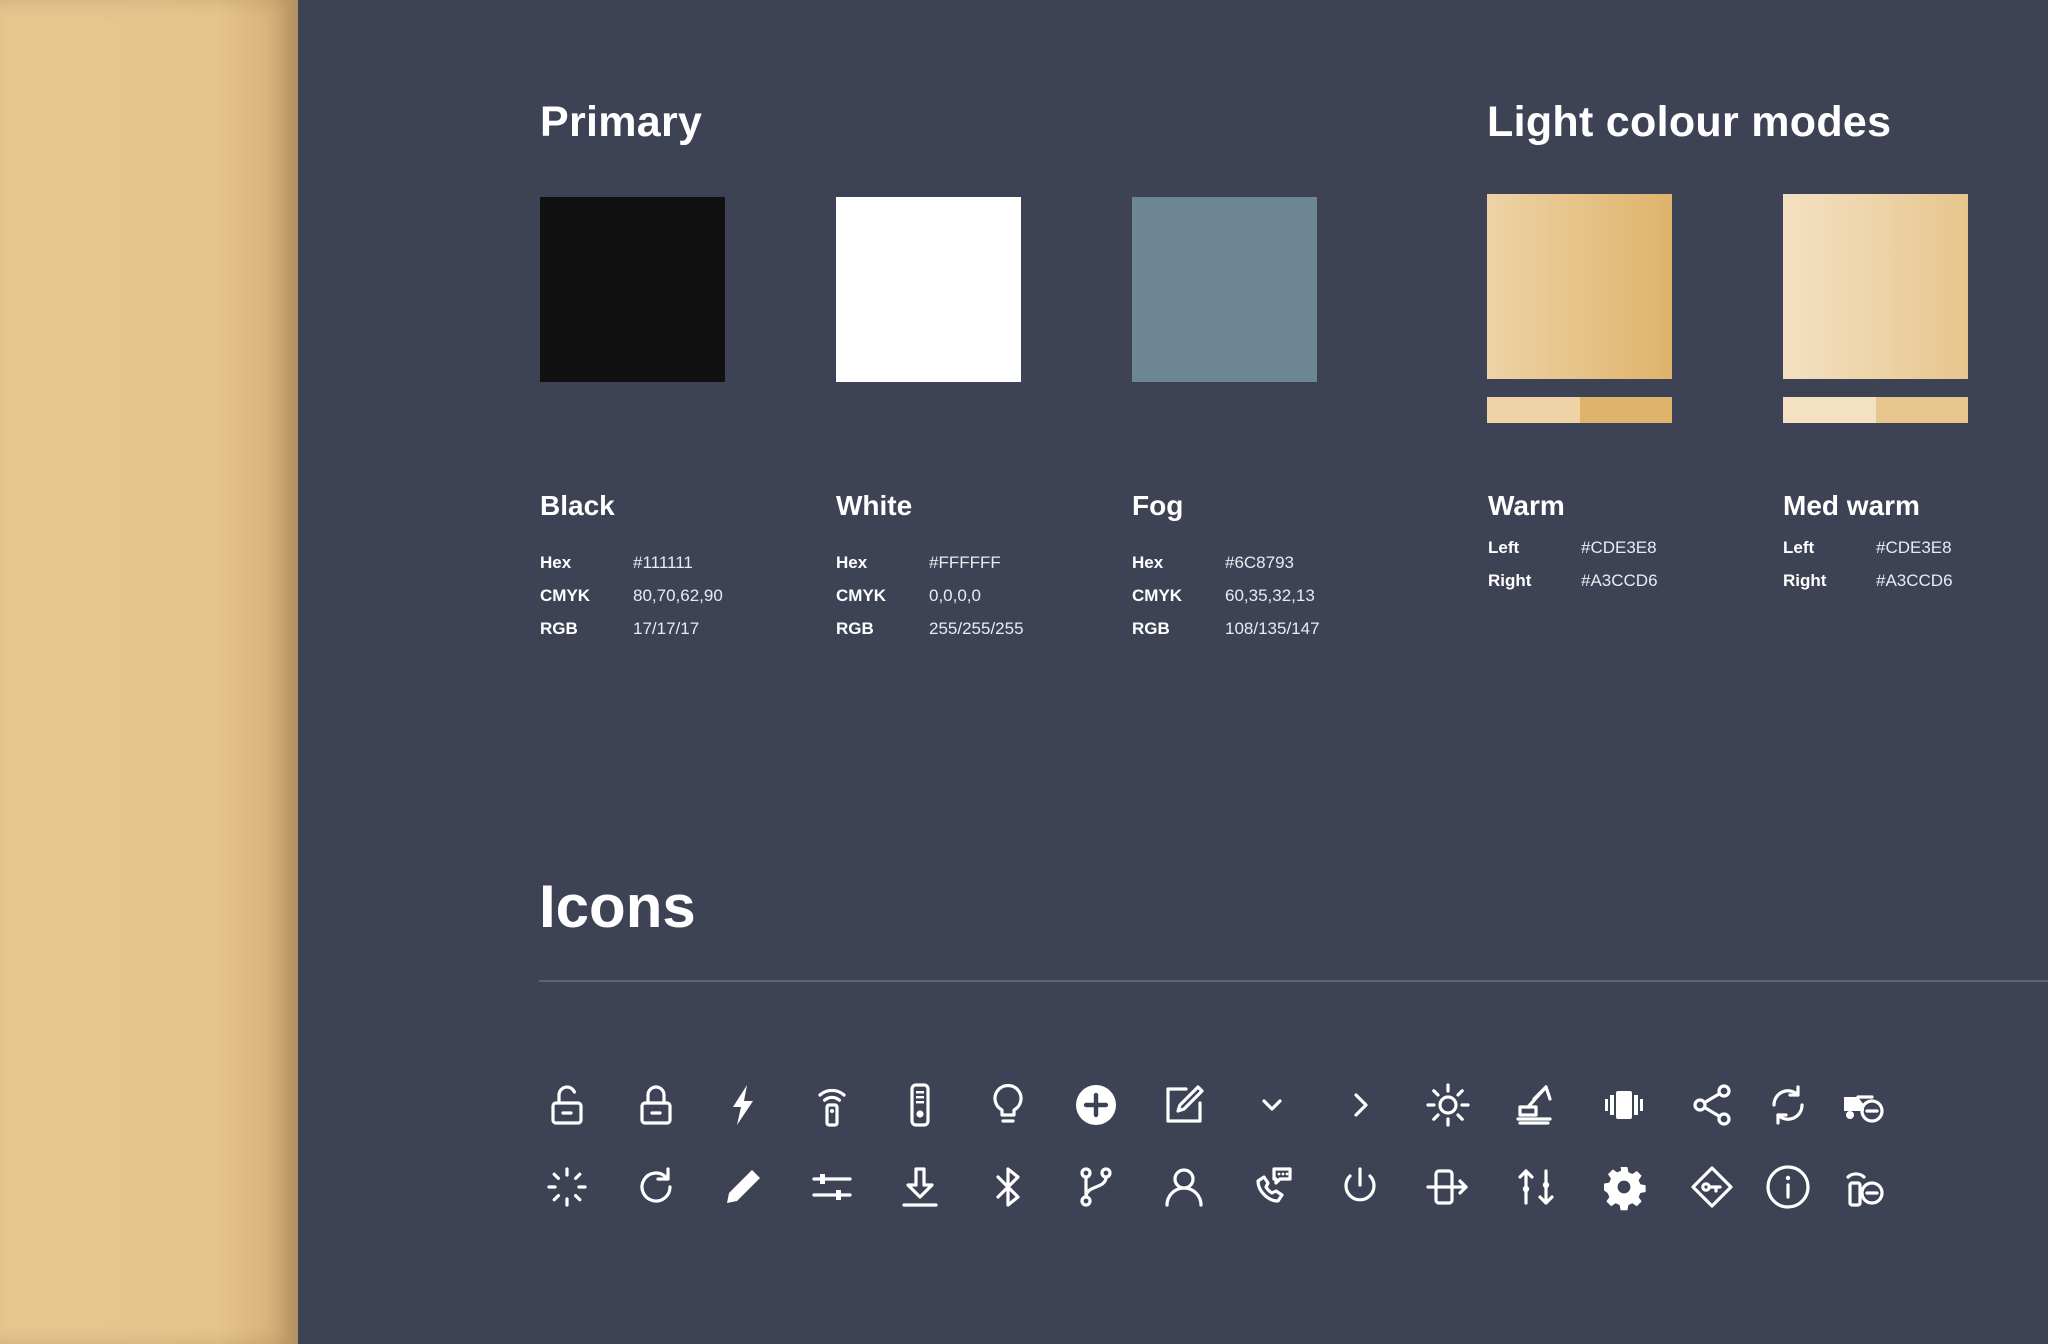  I want to click on exit-icon, so click(1448, 1187).